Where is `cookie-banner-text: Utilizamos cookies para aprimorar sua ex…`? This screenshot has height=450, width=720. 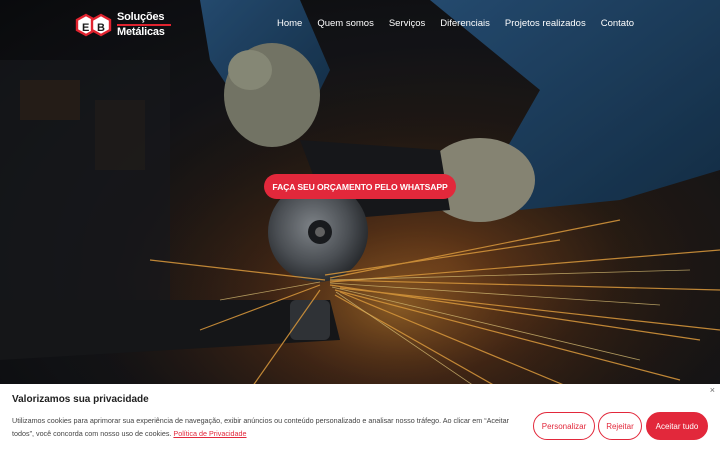 cookie-banner-text: Utilizamos cookies para aprimorar sua ex… is located at coordinates (268, 427).